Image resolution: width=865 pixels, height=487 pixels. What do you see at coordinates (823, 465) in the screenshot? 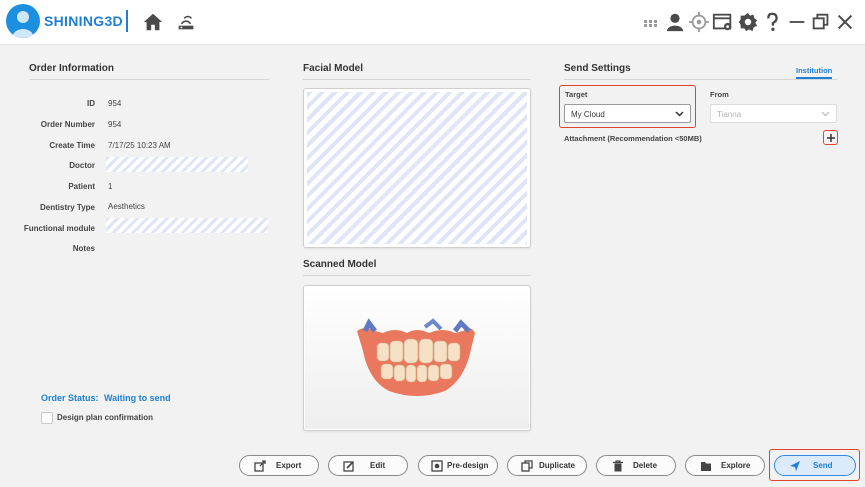
I see `send-label: Send` at bounding box center [823, 465].